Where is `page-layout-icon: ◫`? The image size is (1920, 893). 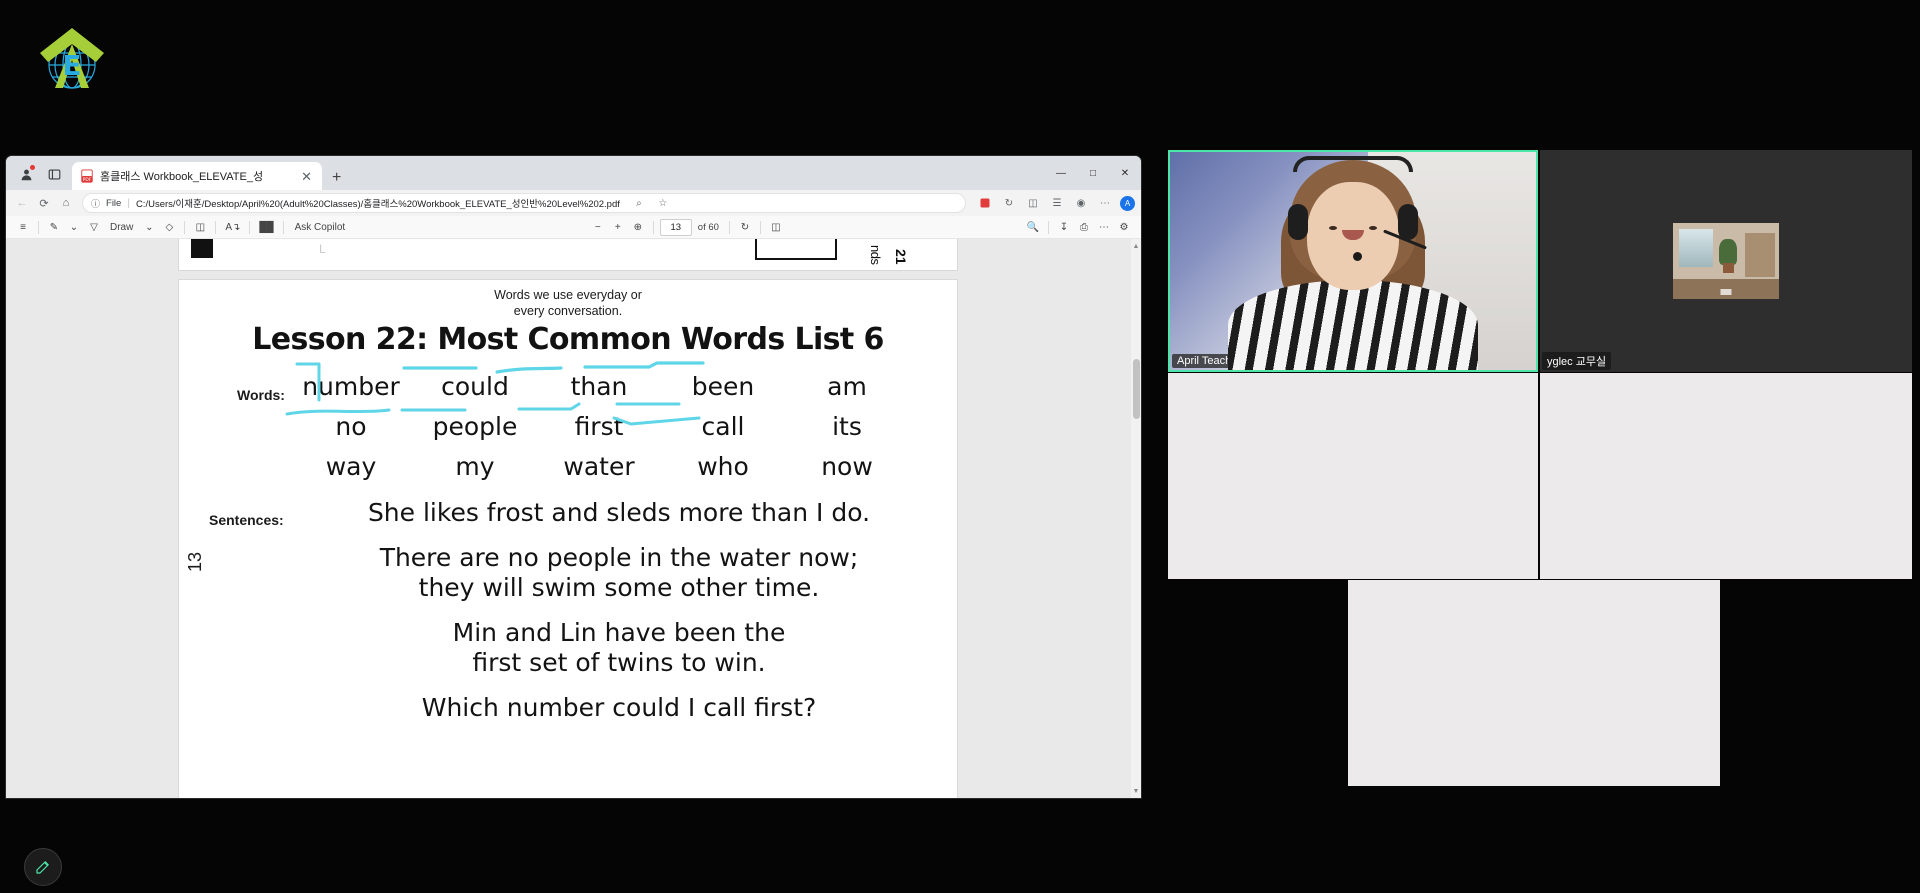
page-layout-icon: ◫ is located at coordinates (200, 227).